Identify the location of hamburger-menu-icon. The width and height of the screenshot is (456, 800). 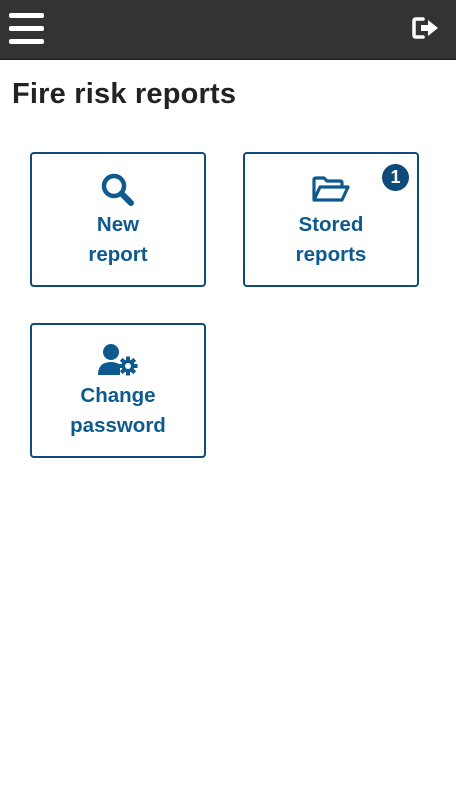
(26, 29).